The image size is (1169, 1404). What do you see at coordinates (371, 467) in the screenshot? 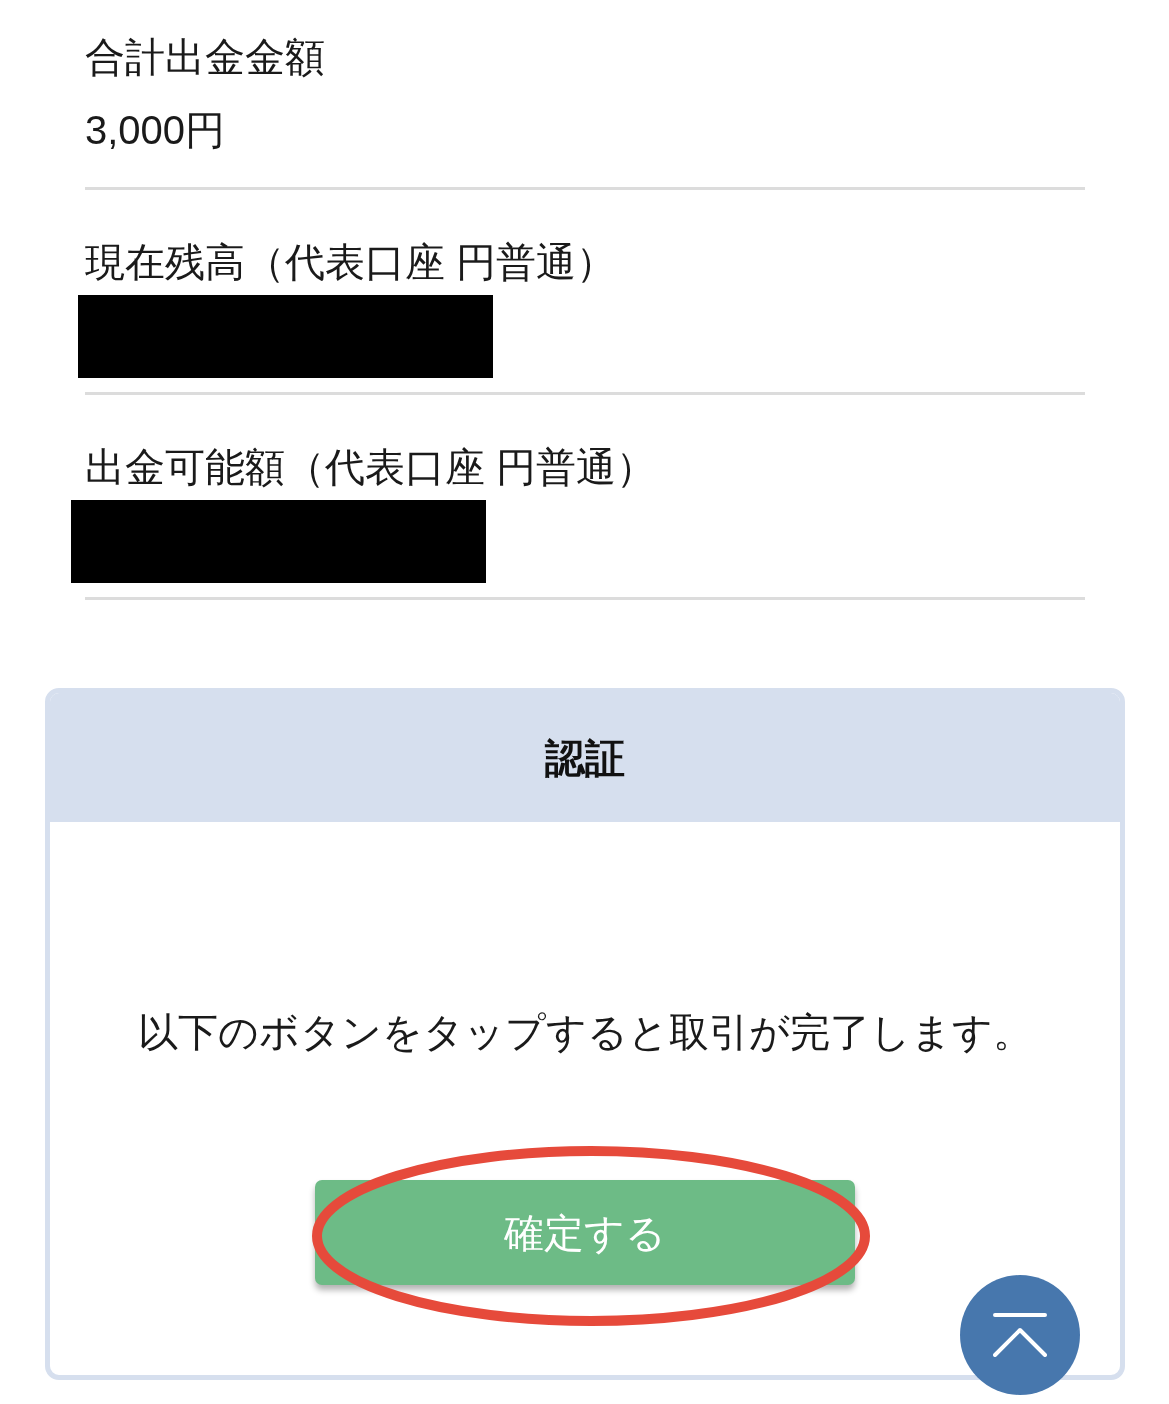
I see `field-label: 出金可能額（代表口座 円普通）` at bounding box center [371, 467].